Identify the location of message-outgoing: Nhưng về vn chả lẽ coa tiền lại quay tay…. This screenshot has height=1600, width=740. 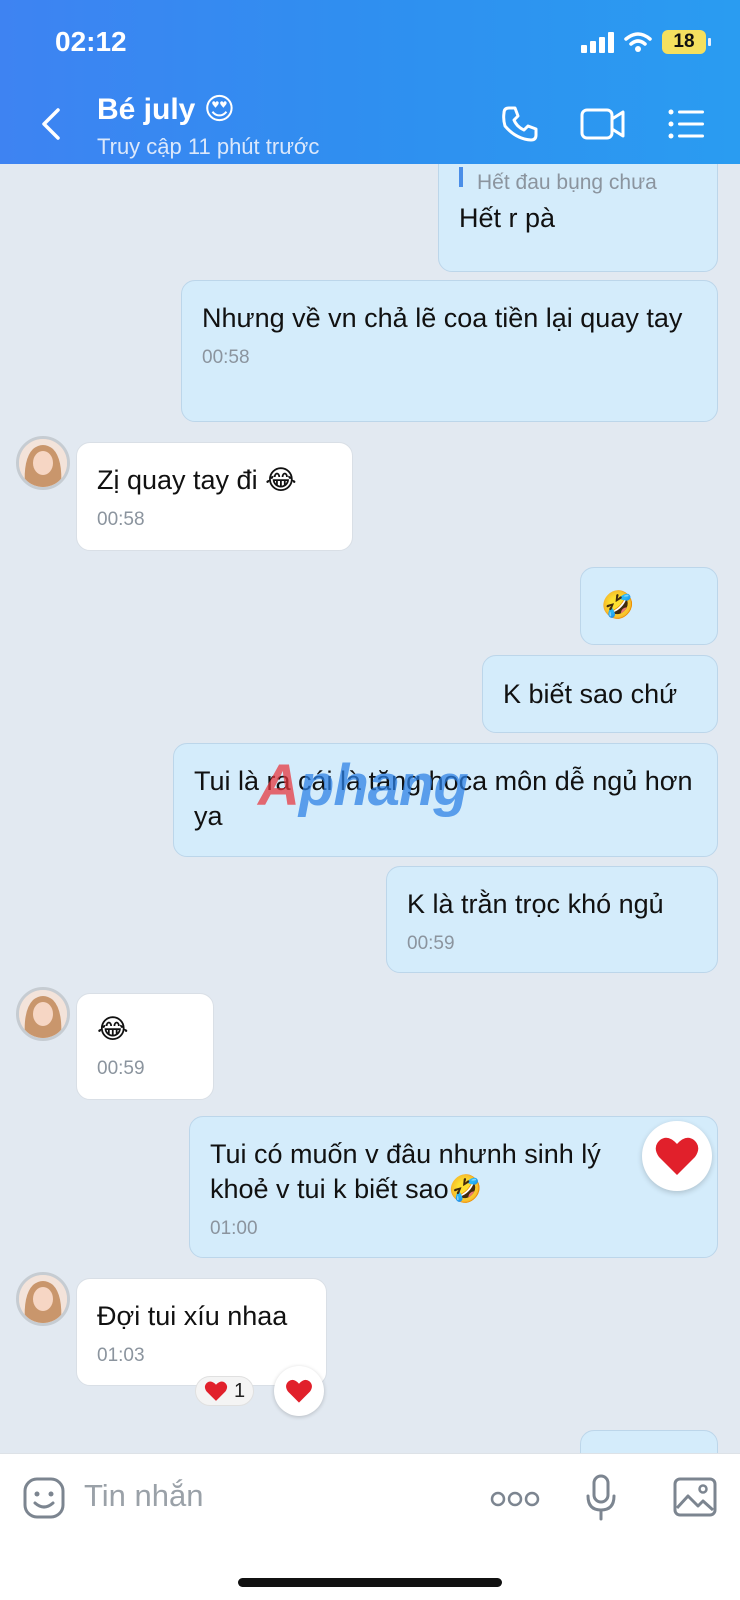
(449, 351).